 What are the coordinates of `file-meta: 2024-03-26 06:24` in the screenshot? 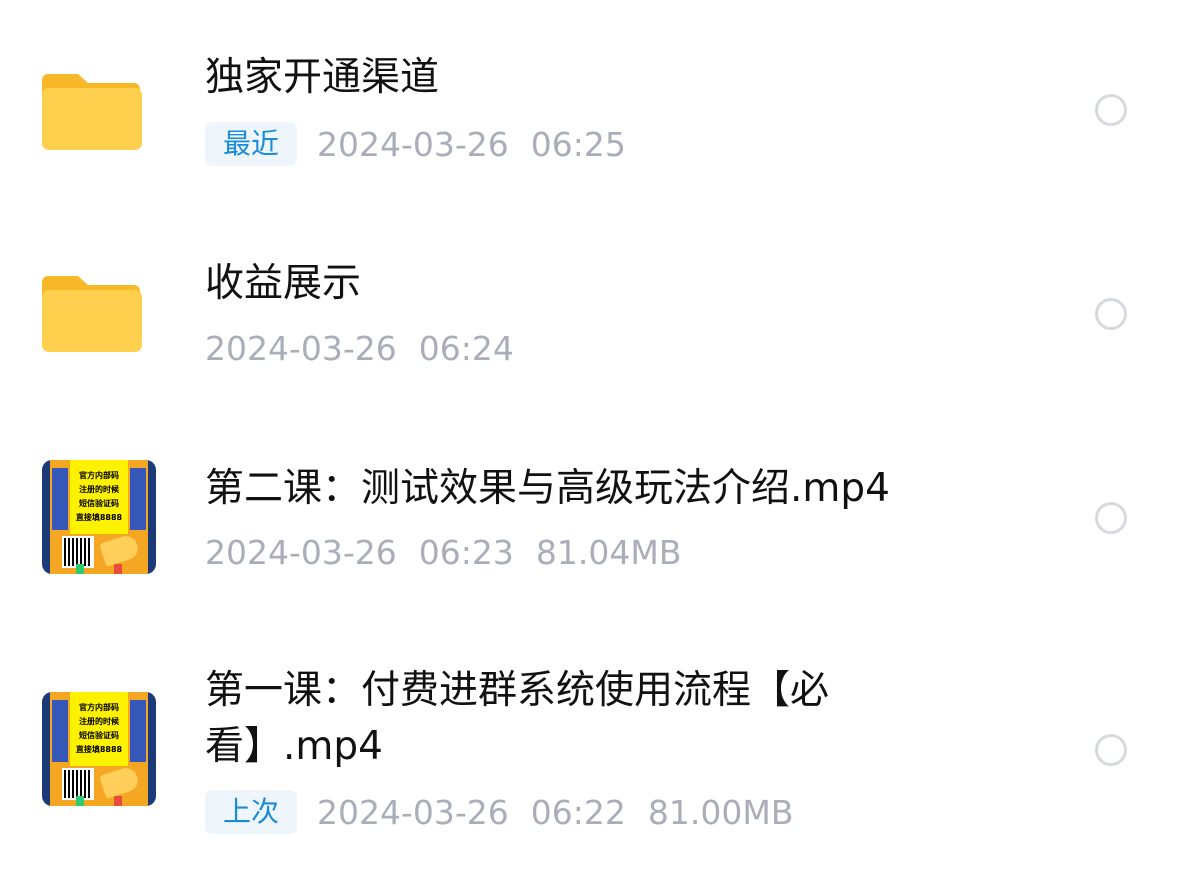 It's located at (370, 348).